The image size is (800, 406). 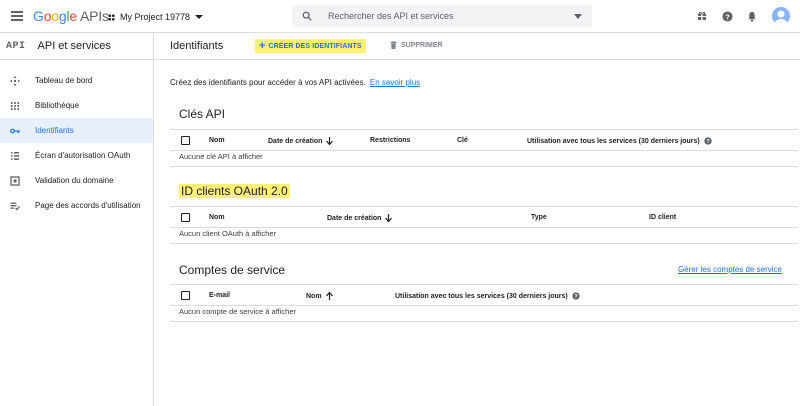 What do you see at coordinates (232, 270) in the screenshot?
I see `service-accounts-title: Comptes de service` at bounding box center [232, 270].